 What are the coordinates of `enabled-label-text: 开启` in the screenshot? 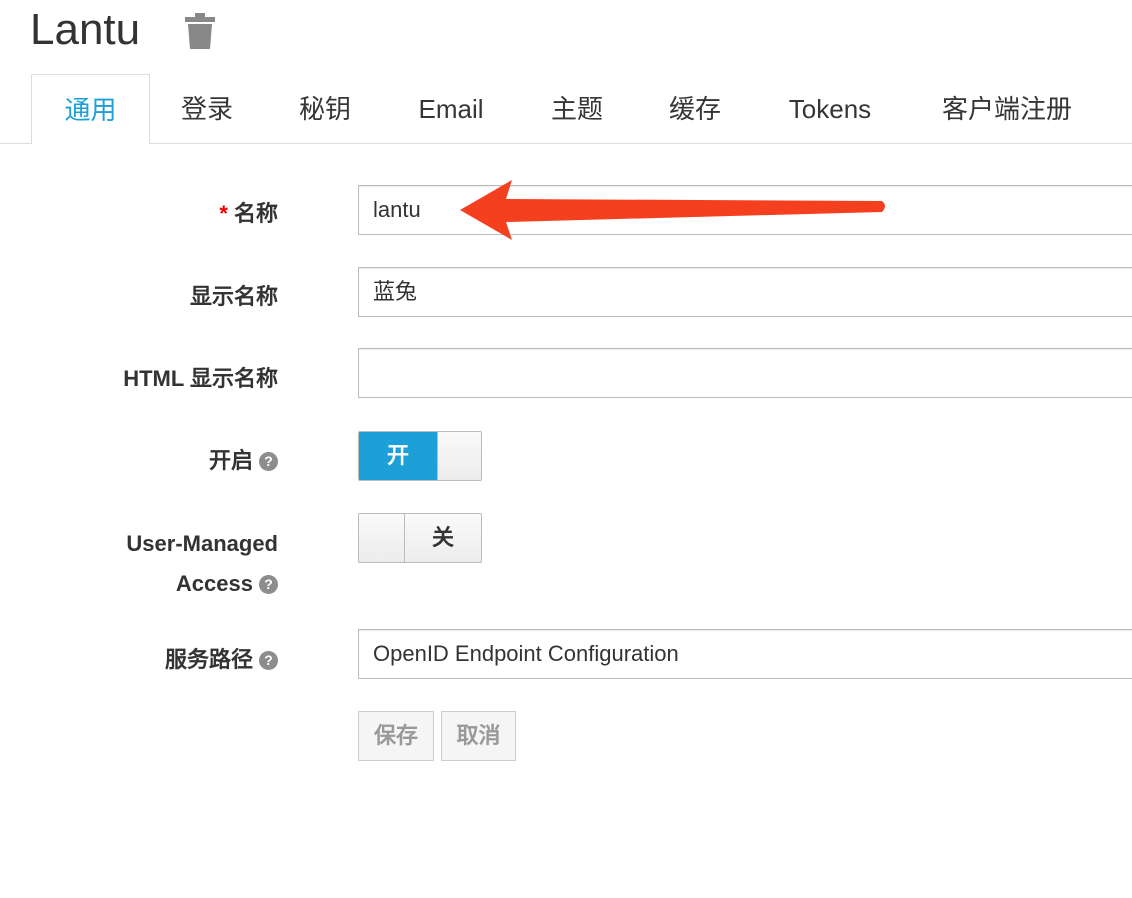 It's located at (230, 460).